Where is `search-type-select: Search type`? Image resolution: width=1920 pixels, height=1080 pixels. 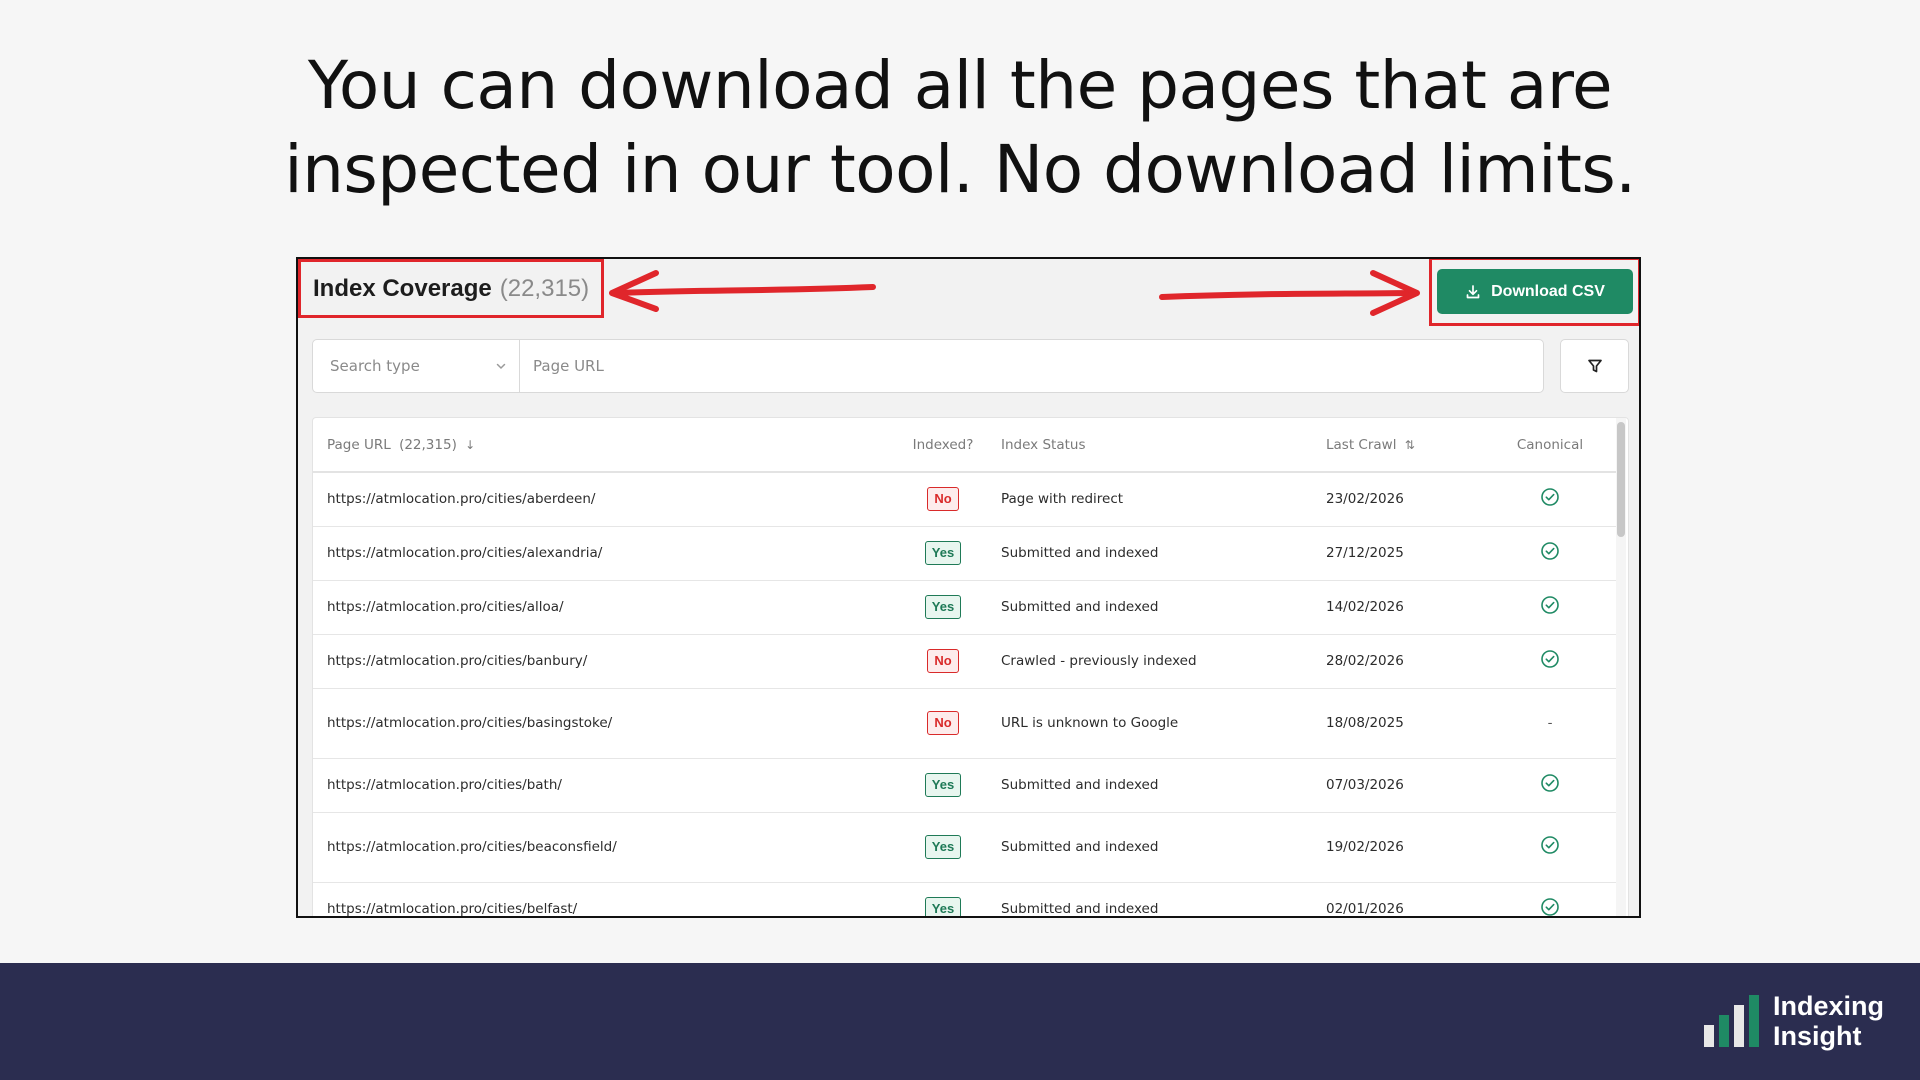
search-type-select: Search type is located at coordinates (416, 366).